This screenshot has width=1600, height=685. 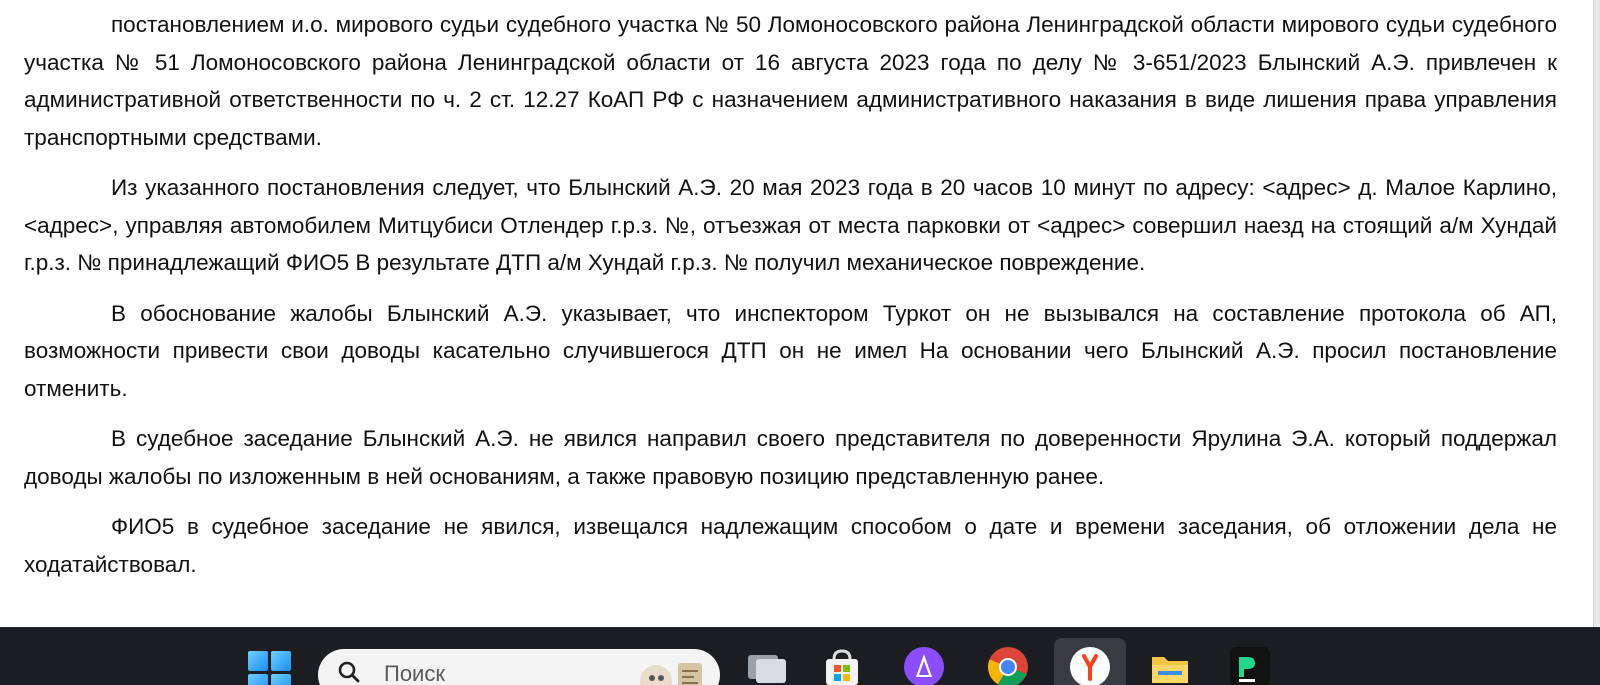 I want to click on task-view-icon, so click(x=766, y=665).